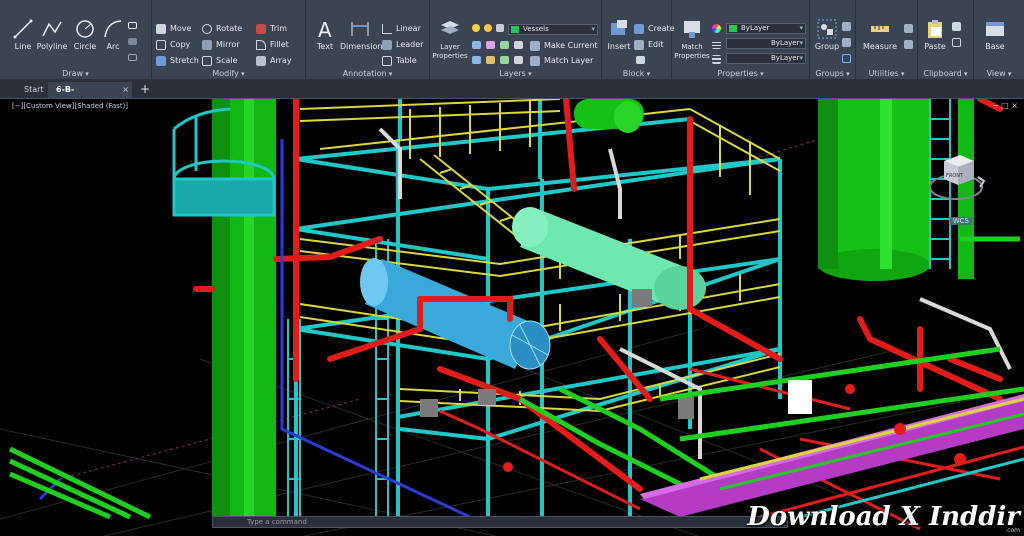 This screenshot has width=1024, height=536. Describe the element at coordinates (34, 90) in the screenshot. I see `tab-start: Start` at that location.